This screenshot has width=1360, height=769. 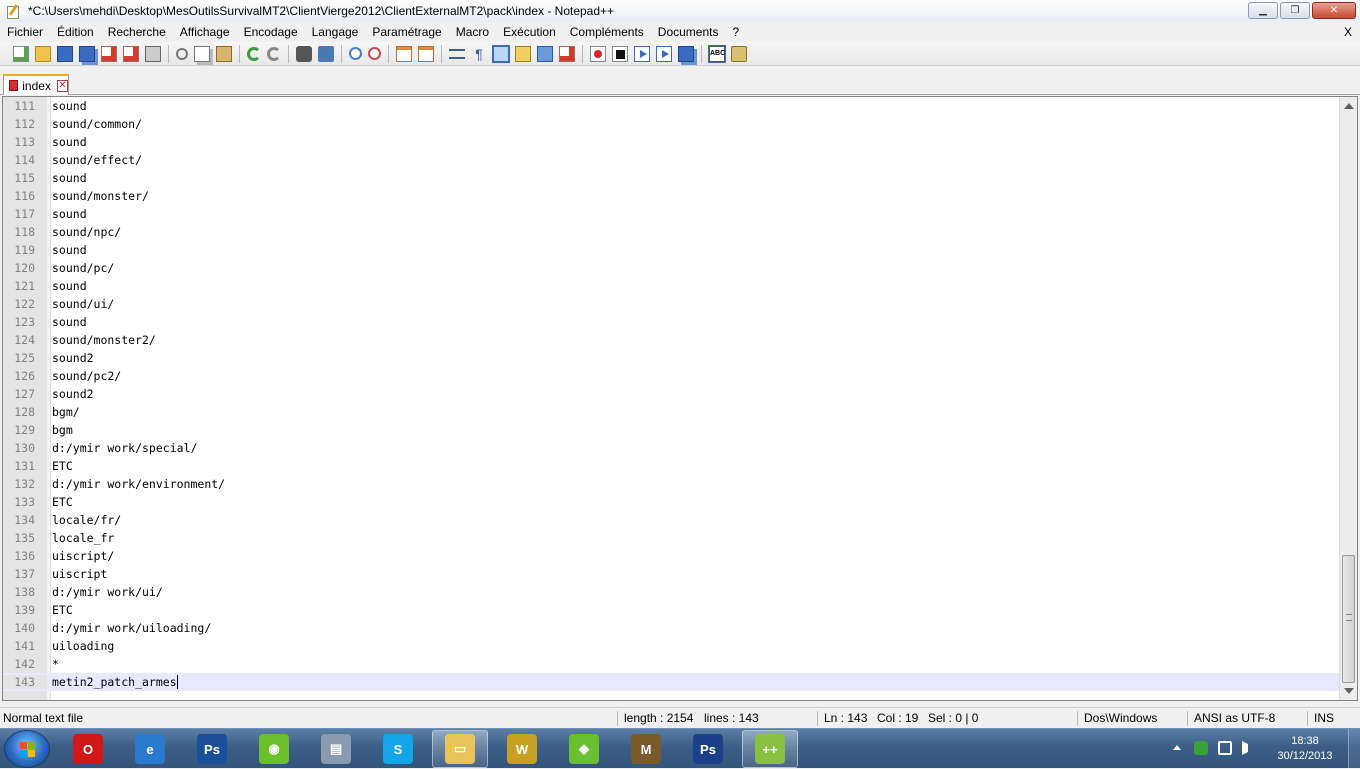 I want to click on show-hidden-icons-icon, so click(x=1177, y=747).